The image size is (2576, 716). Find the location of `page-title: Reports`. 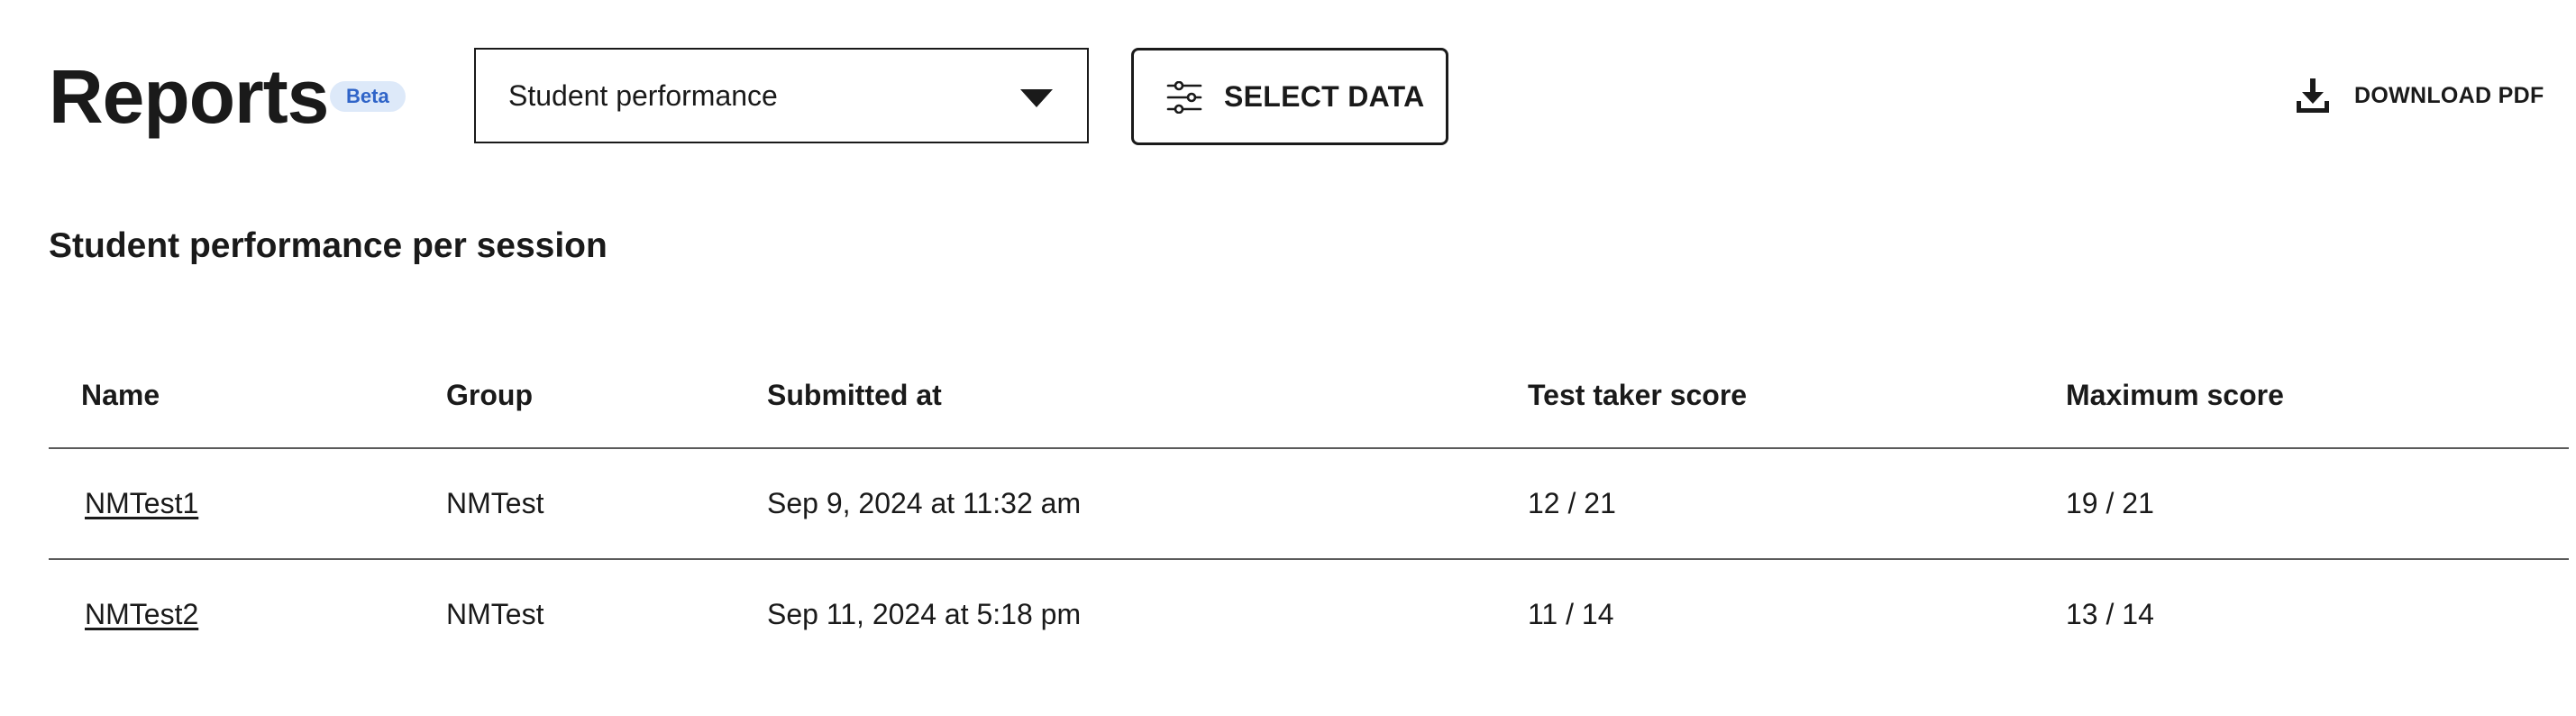

page-title: Reports is located at coordinates (189, 97).